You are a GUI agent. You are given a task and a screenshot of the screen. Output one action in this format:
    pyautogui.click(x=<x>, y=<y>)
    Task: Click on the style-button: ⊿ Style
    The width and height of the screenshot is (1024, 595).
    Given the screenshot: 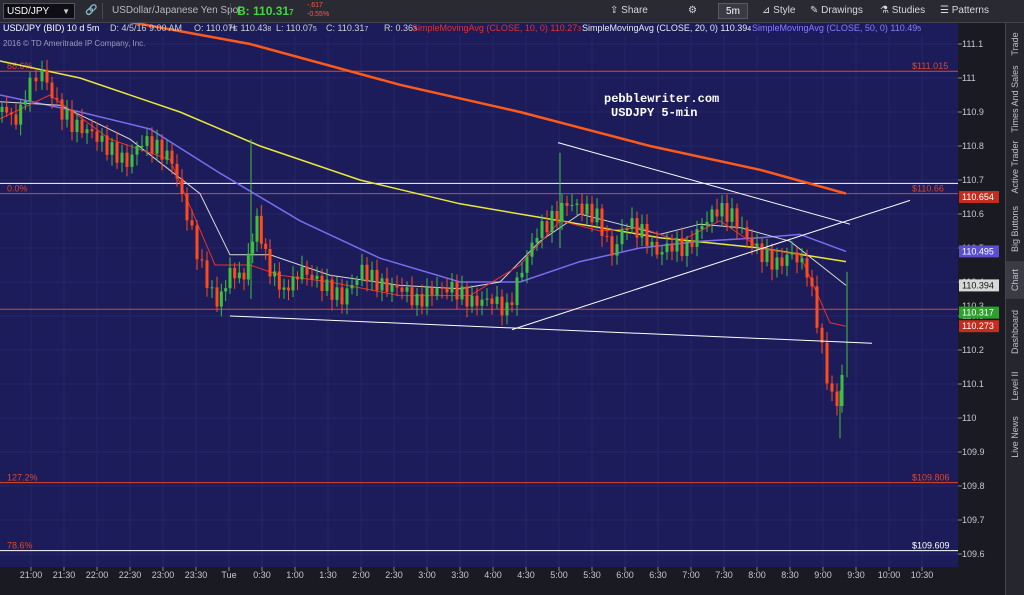 What is the action you would take?
    pyautogui.click(x=778, y=11)
    